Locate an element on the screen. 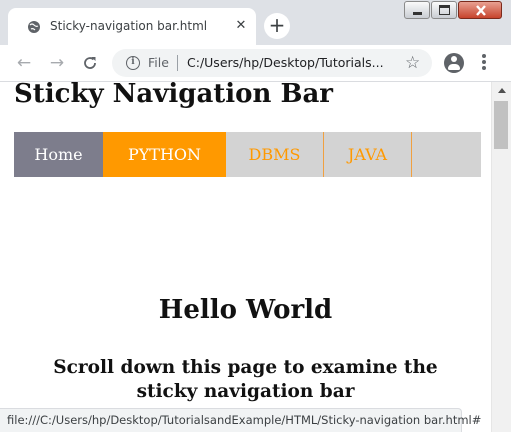 The image size is (511, 432). plus-icon: + is located at coordinates (277, 26).